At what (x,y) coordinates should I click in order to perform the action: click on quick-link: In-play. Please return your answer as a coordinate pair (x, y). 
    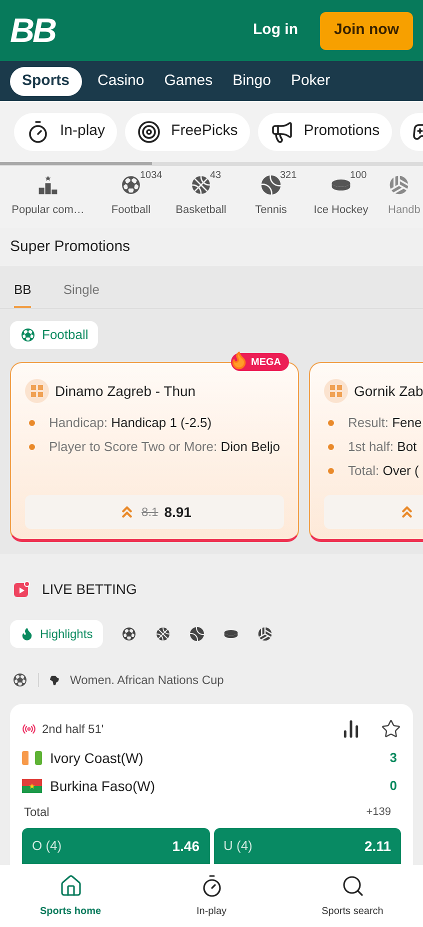
    Looking at the image, I should click on (66, 131).